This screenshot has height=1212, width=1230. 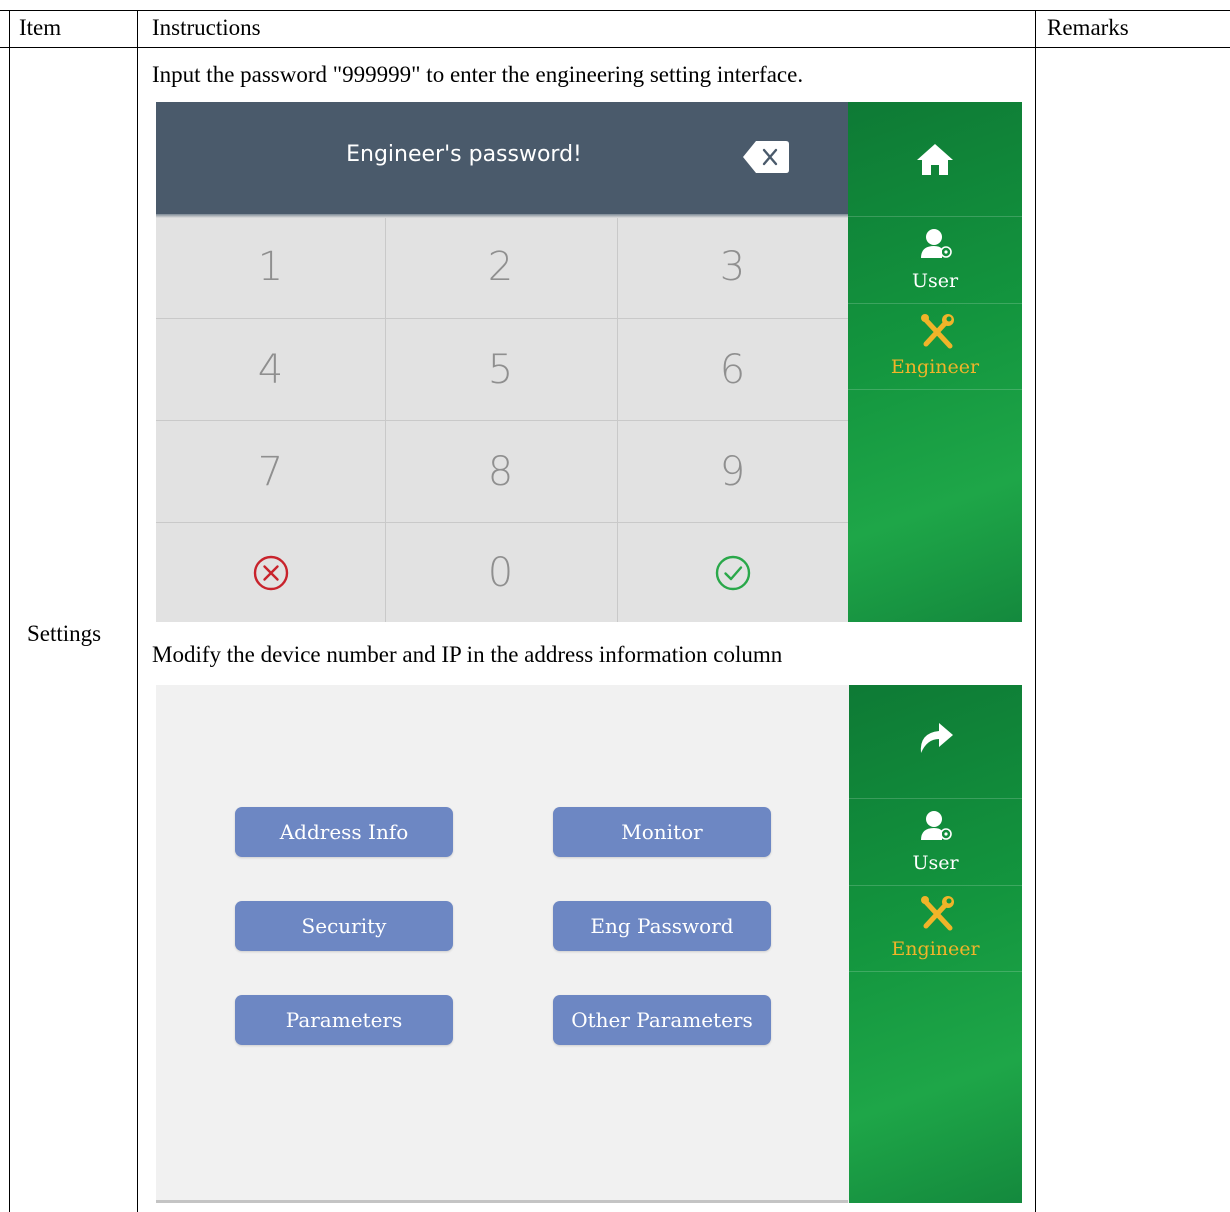 I want to click on table-border-top, so click(x=615, y=10).